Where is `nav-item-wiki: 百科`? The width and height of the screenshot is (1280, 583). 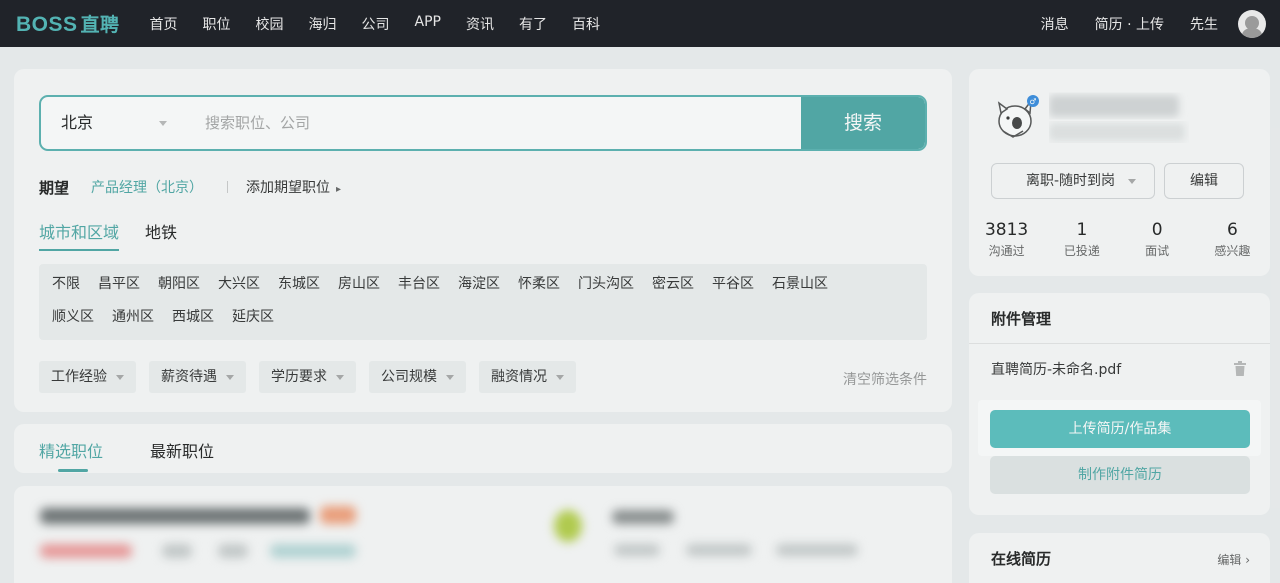
nav-item-wiki: 百科 is located at coordinates (586, 24).